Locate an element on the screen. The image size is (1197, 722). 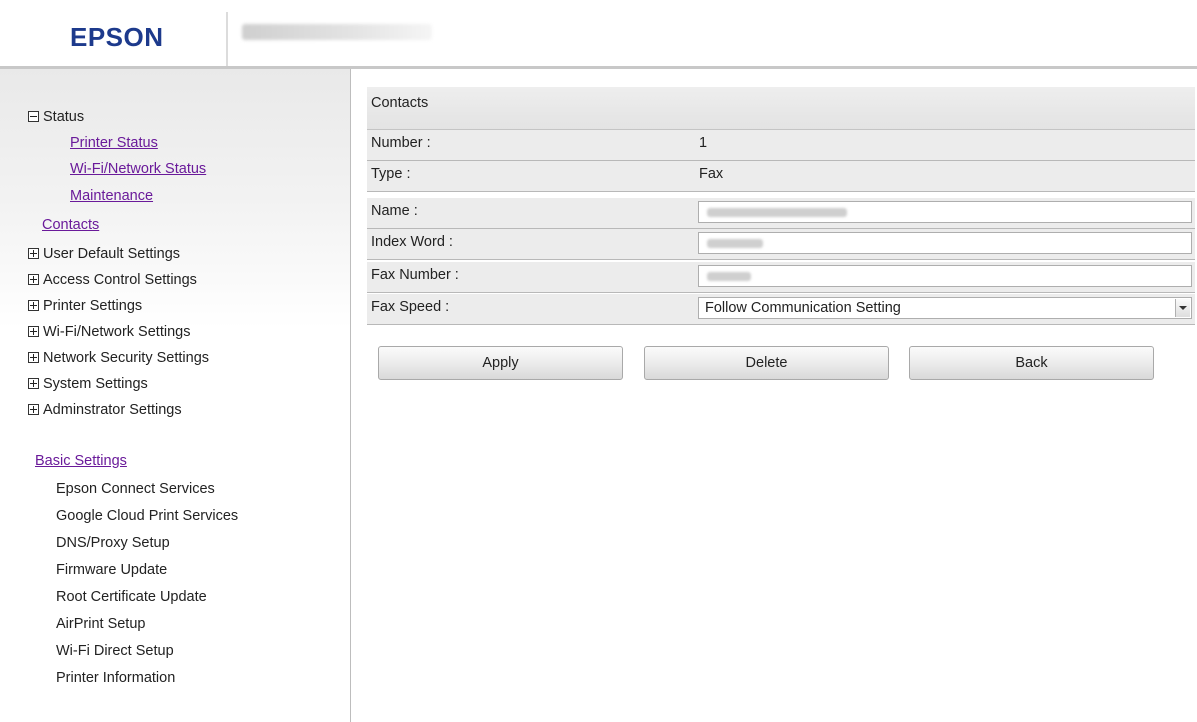
index-word-input is located at coordinates (945, 243).